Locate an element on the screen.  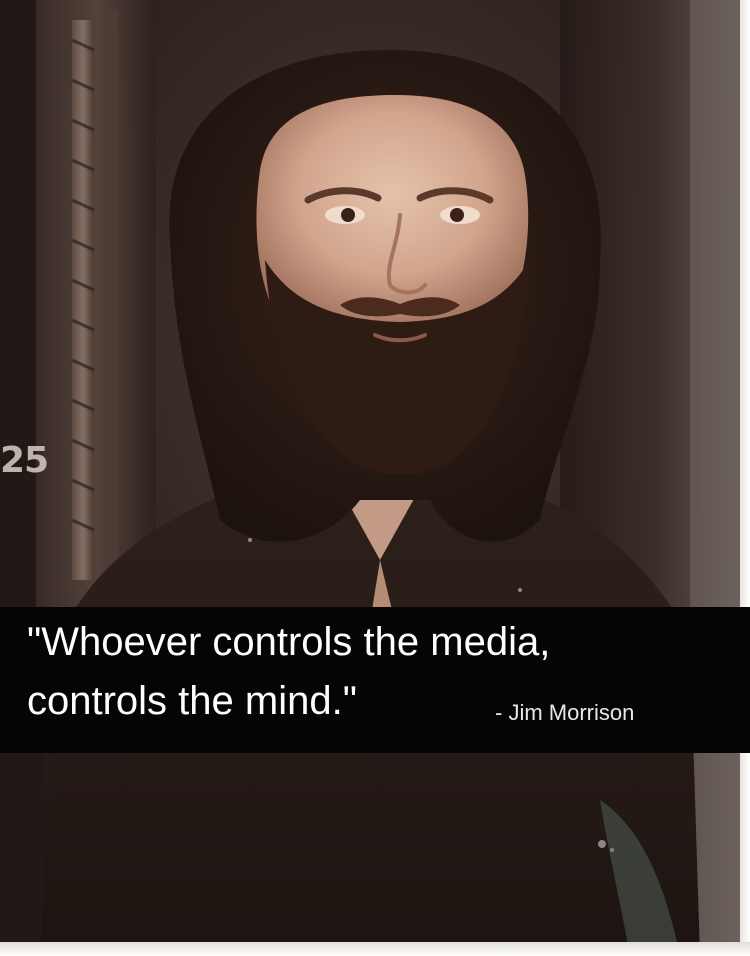
quote-line-1: "Whoever controls the media, is located at coordinates (289, 642).